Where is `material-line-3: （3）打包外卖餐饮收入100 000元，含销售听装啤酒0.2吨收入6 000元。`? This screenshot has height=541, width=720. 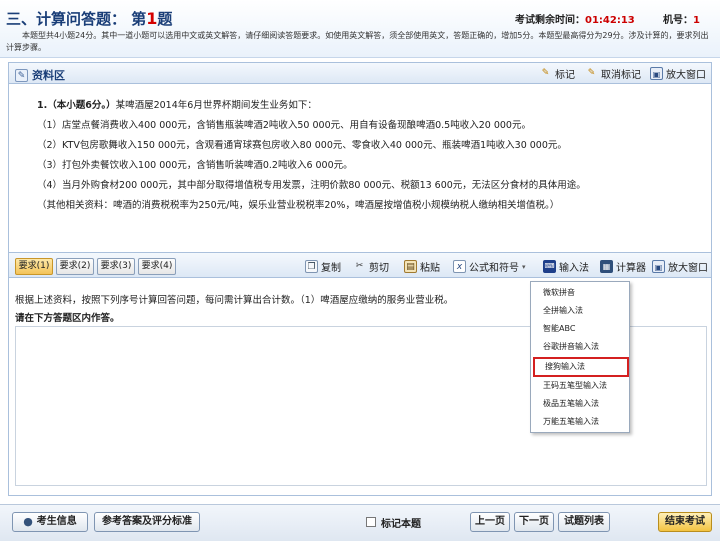 material-line-3: （3）打包外卖餐饮收入100 000元，含销售听装啤酒0.2吨收入6 000元。 is located at coordinates (195, 165).